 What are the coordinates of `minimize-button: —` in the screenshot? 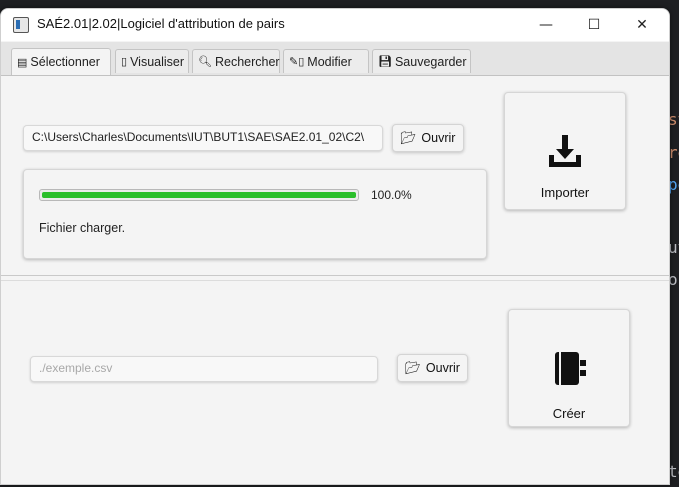 It's located at (546, 25).